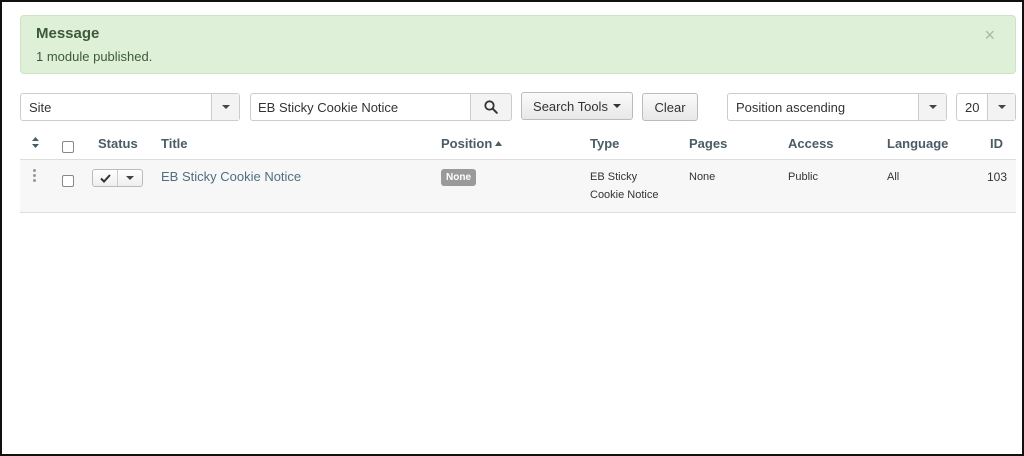 The image size is (1024, 456). I want to click on search-tools-button: Search Tools, so click(577, 106).